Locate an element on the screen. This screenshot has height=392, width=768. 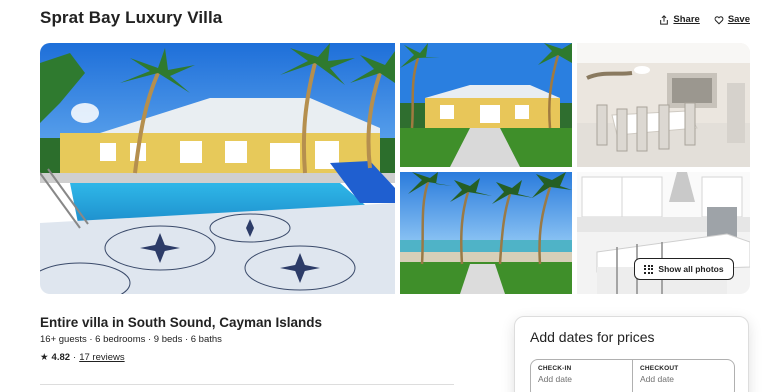
grid-icon is located at coordinates (649, 269).